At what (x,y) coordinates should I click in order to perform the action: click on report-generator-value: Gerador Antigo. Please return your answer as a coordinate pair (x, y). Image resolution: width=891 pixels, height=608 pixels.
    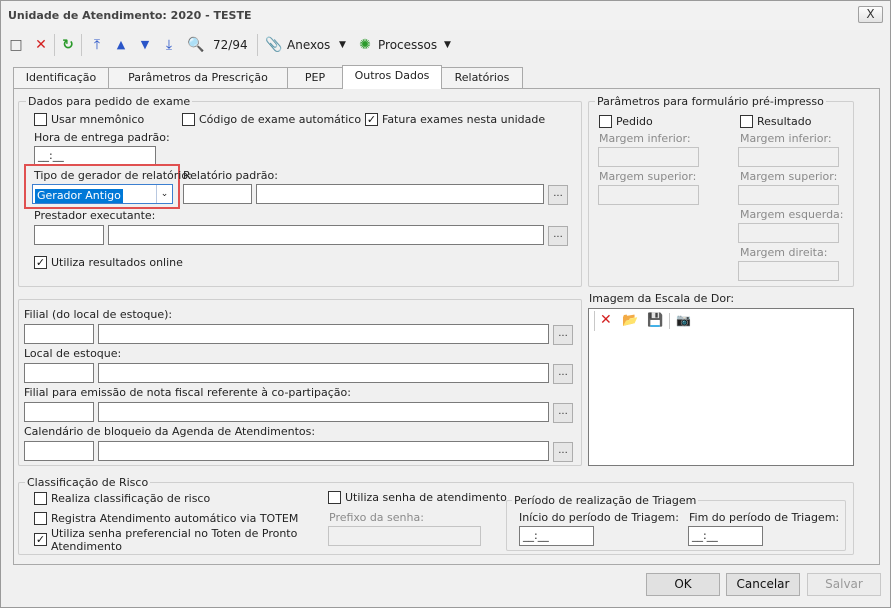
    Looking at the image, I should click on (79, 196).